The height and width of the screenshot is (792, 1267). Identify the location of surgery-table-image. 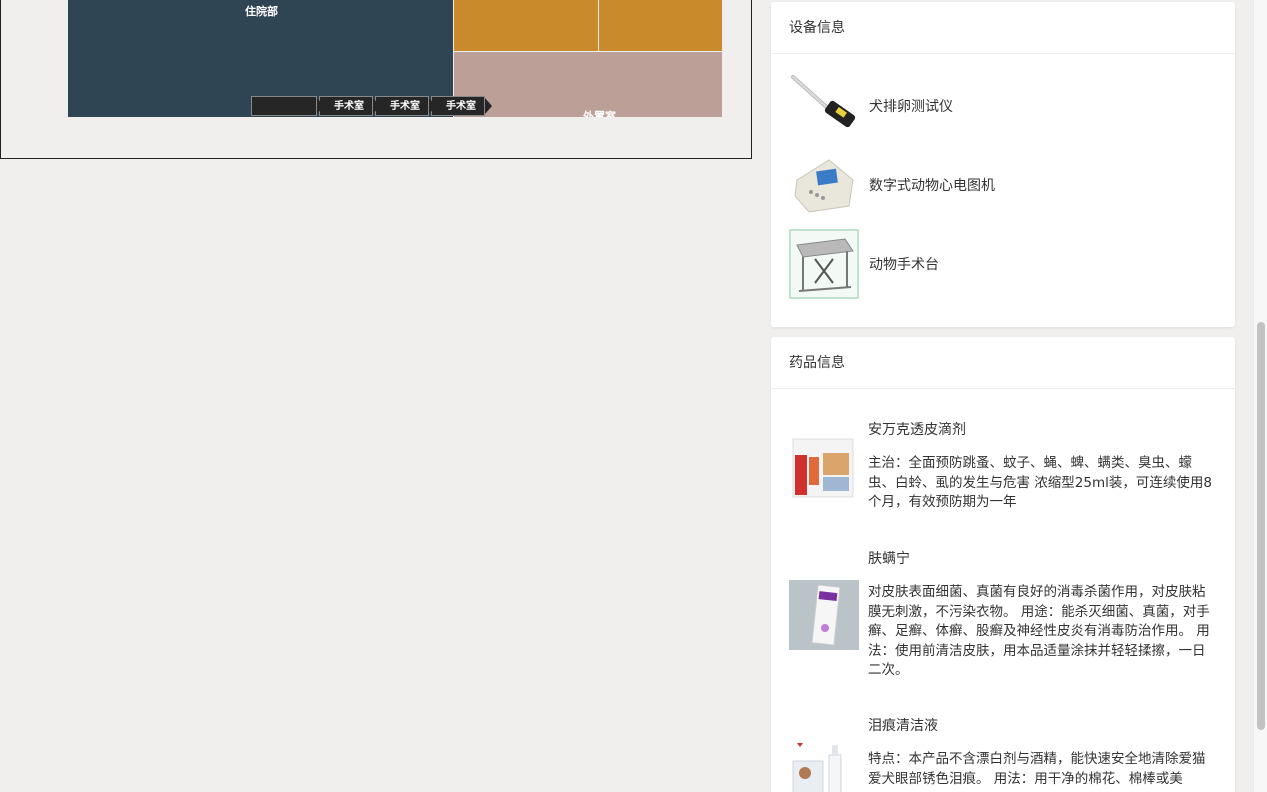
(824, 264).